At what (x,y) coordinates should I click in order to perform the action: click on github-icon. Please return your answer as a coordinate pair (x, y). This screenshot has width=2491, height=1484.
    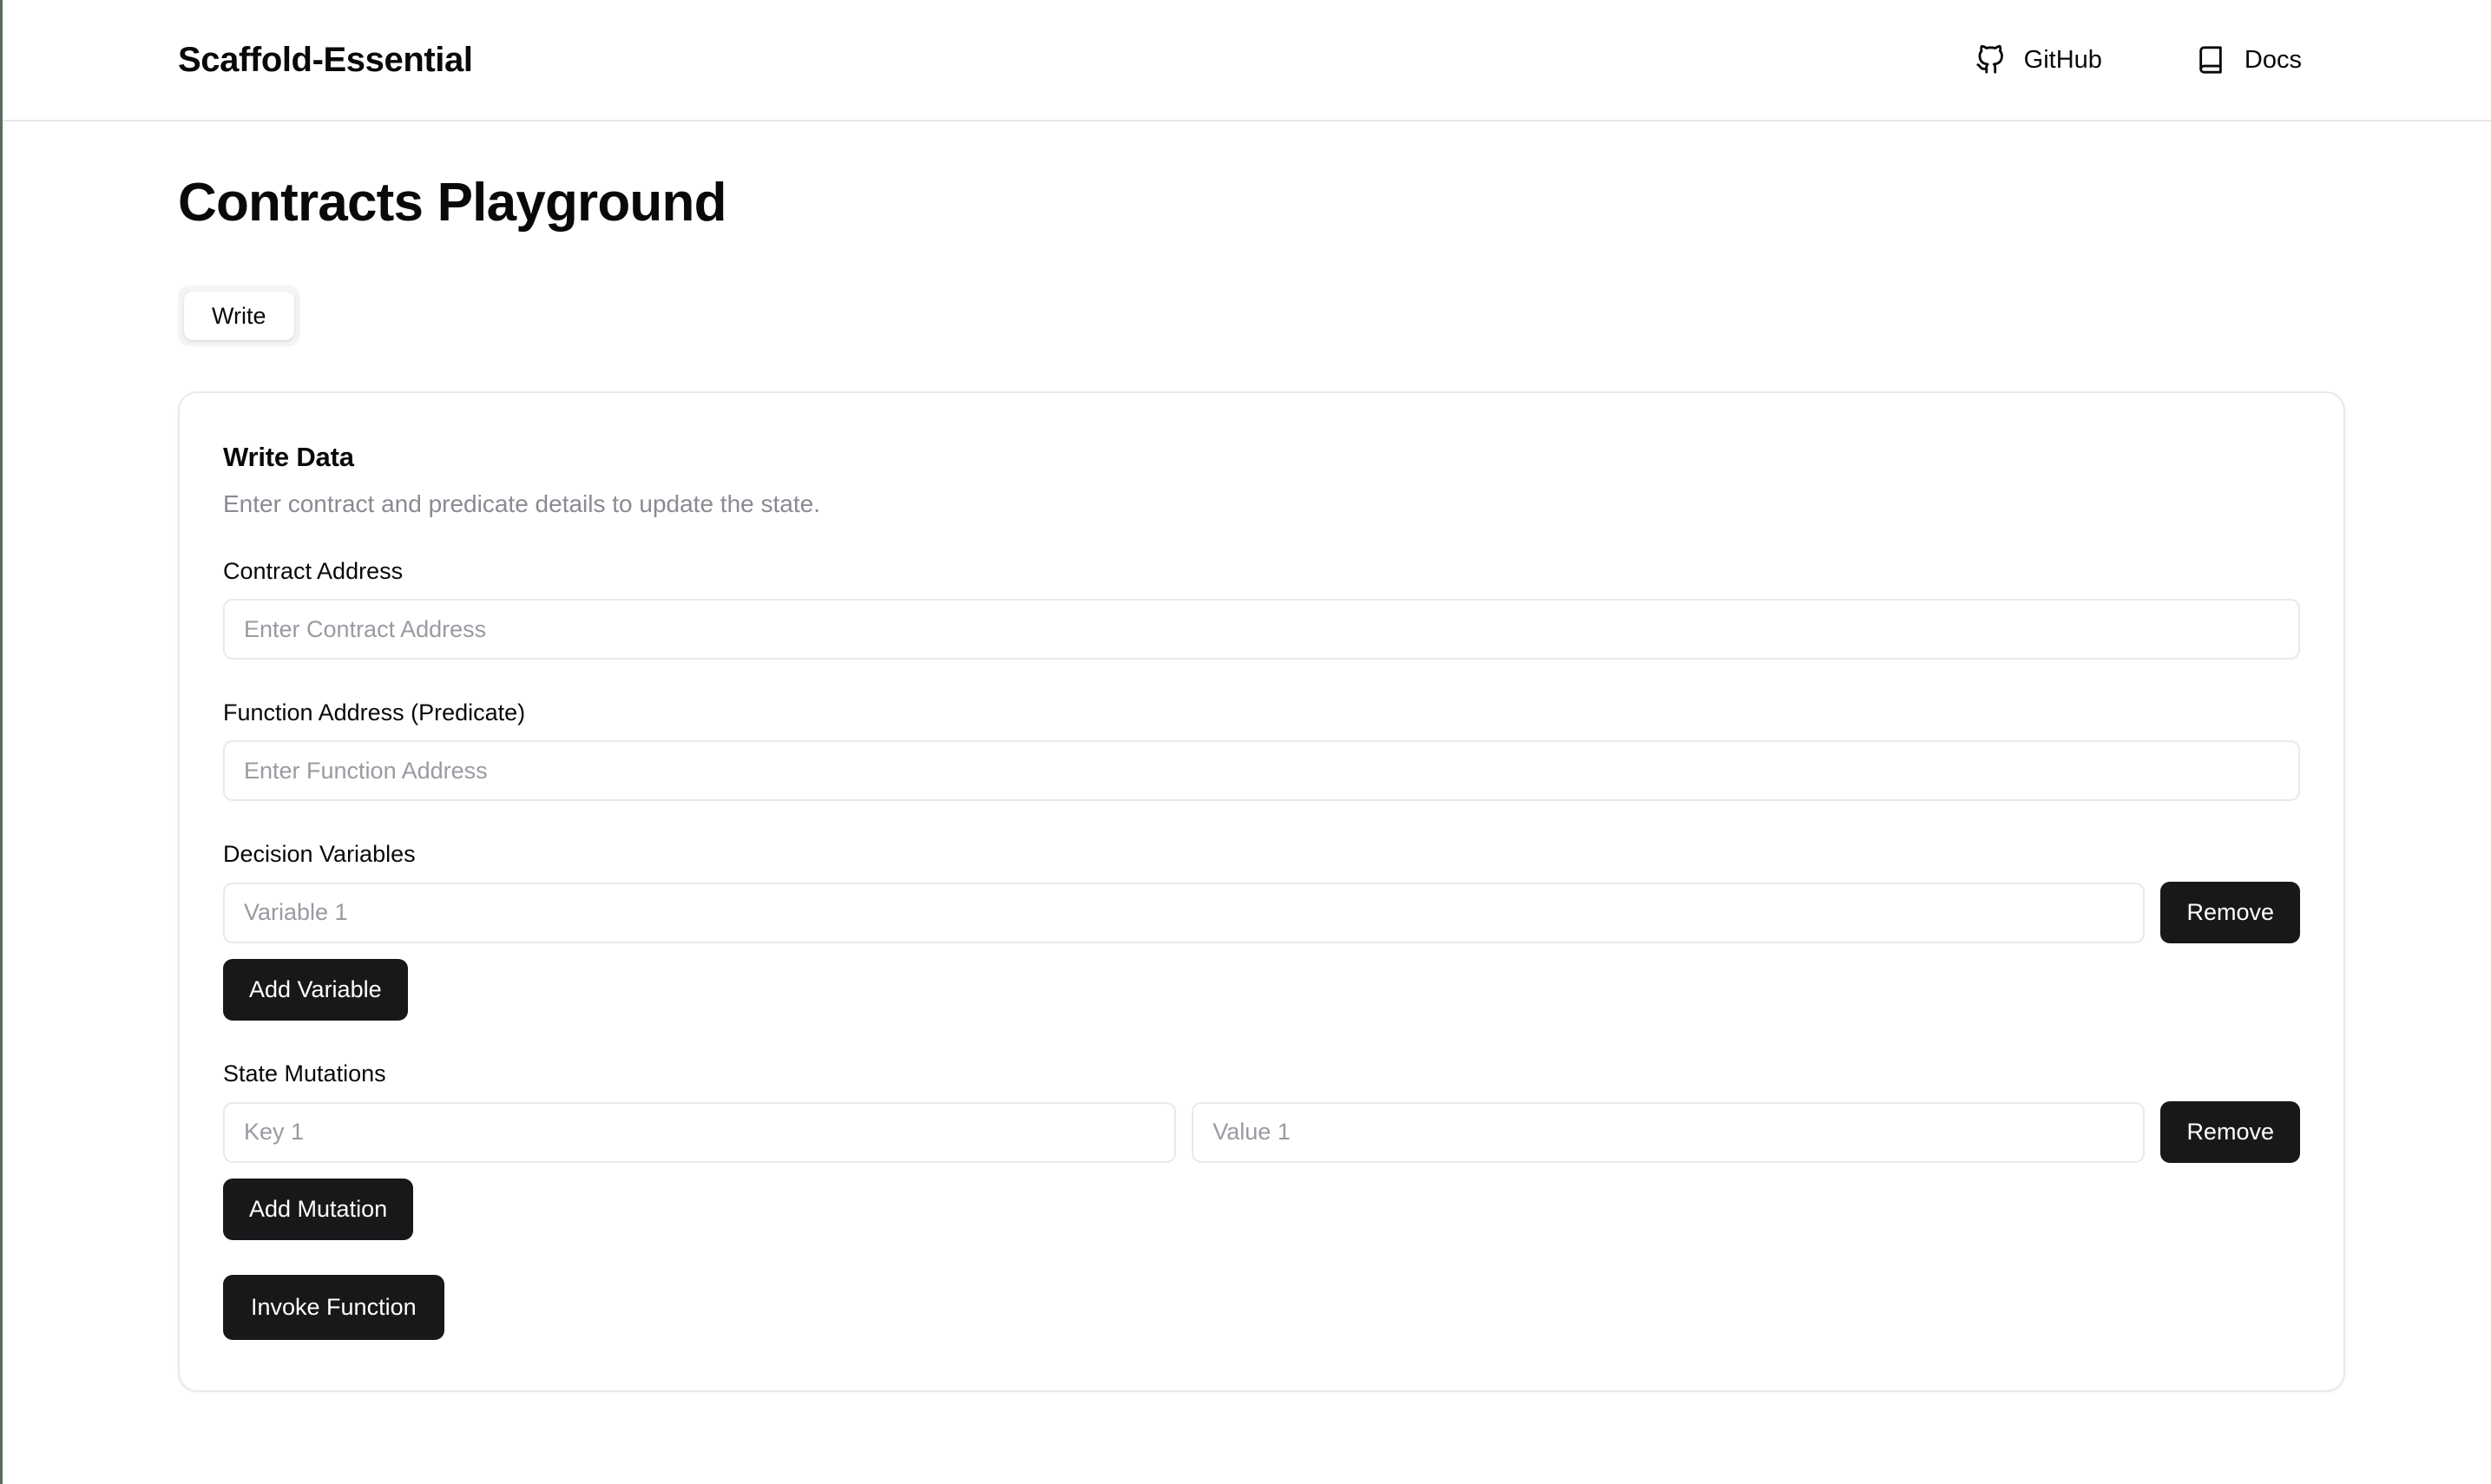
    Looking at the image, I should click on (1990, 60).